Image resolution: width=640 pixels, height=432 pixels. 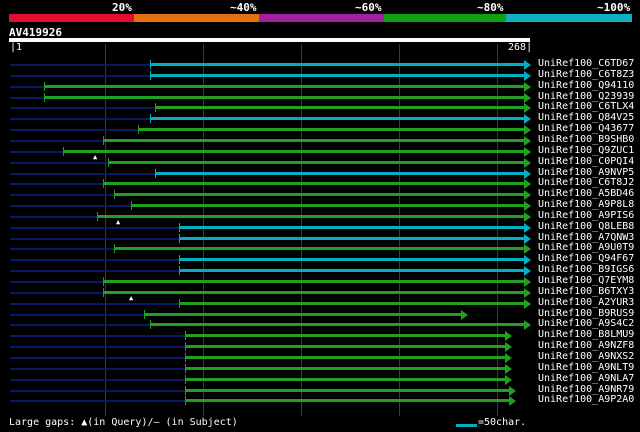 I want to click on hit-name: UniRef100_A9NLA7, so click(x=586, y=378).